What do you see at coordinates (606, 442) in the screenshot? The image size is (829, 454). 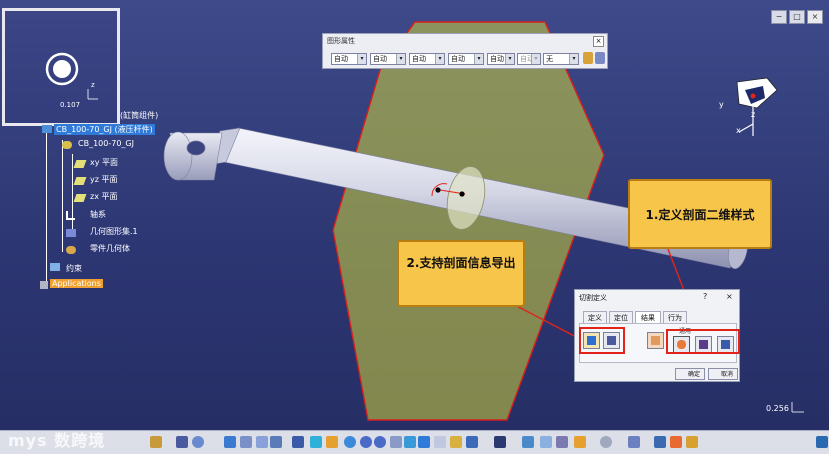 I see `toolbar-history-icon` at bounding box center [606, 442].